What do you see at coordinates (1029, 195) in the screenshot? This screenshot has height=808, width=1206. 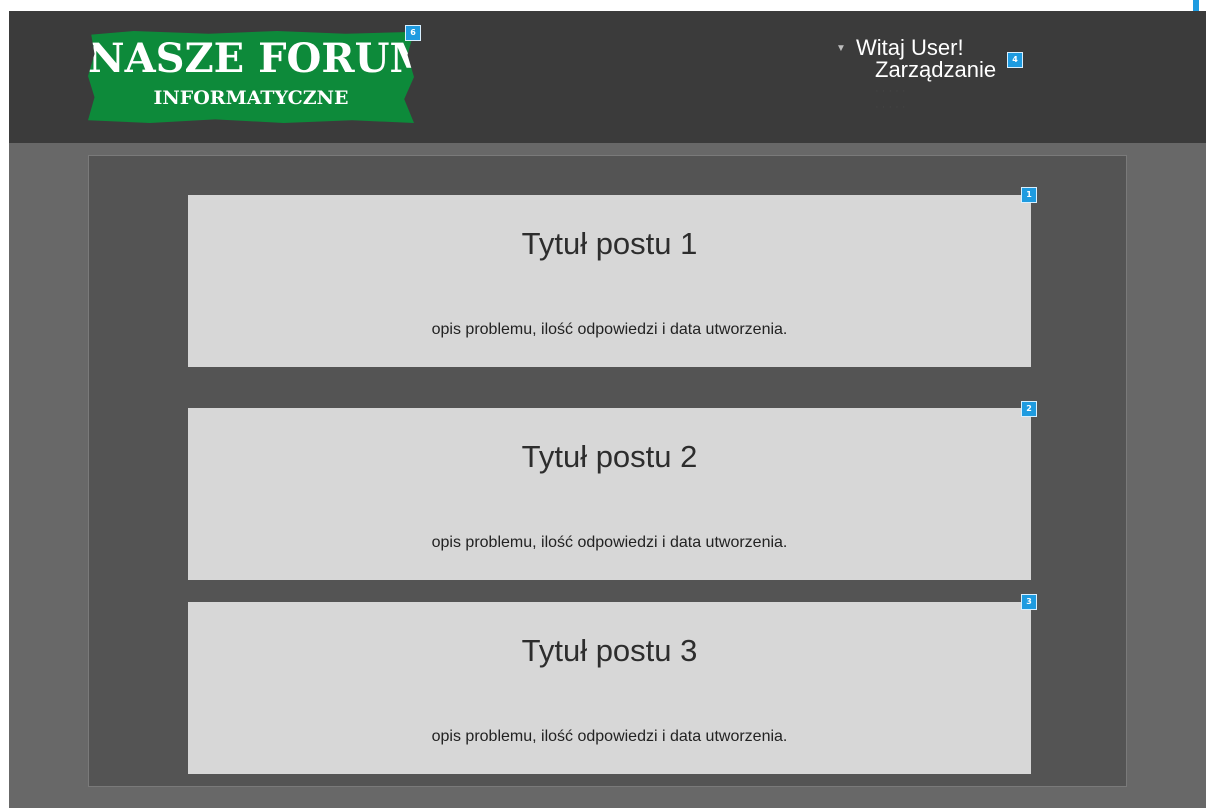 I see `marker-post-1: 1` at bounding box center [1029, 195].